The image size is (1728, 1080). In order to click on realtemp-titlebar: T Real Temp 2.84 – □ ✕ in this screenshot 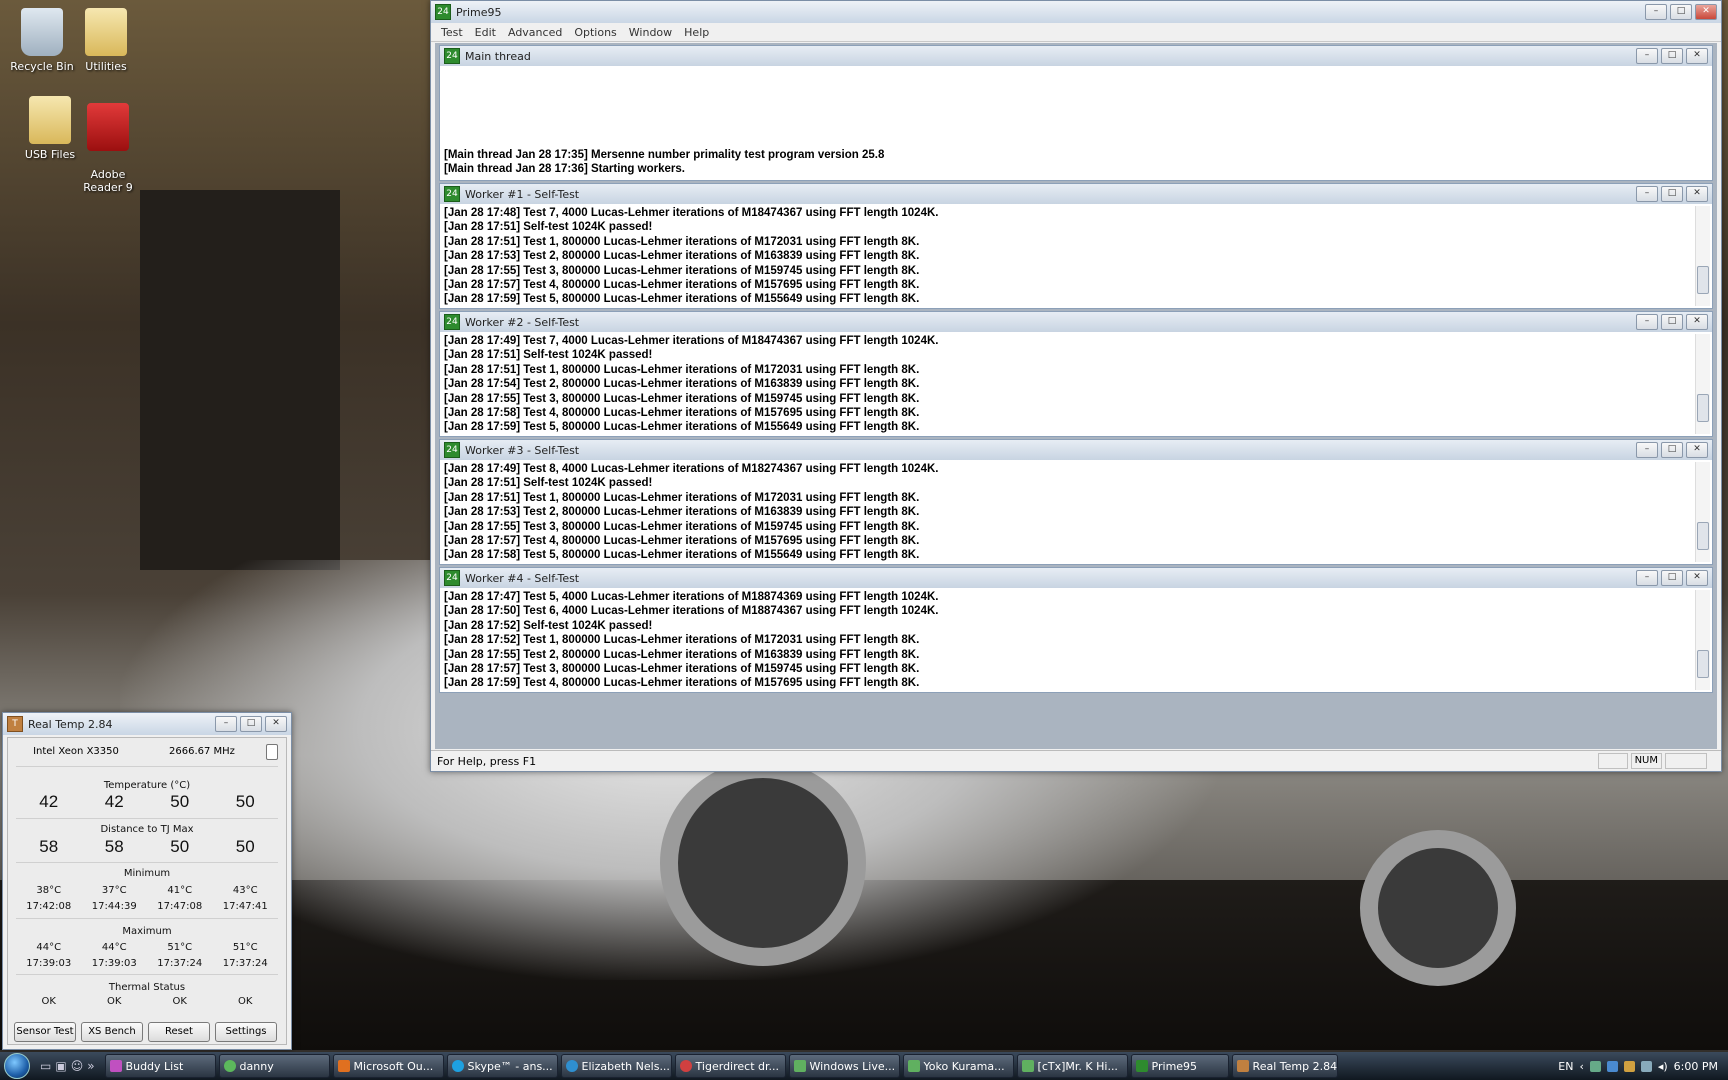, I will do `click(147, 724)`.